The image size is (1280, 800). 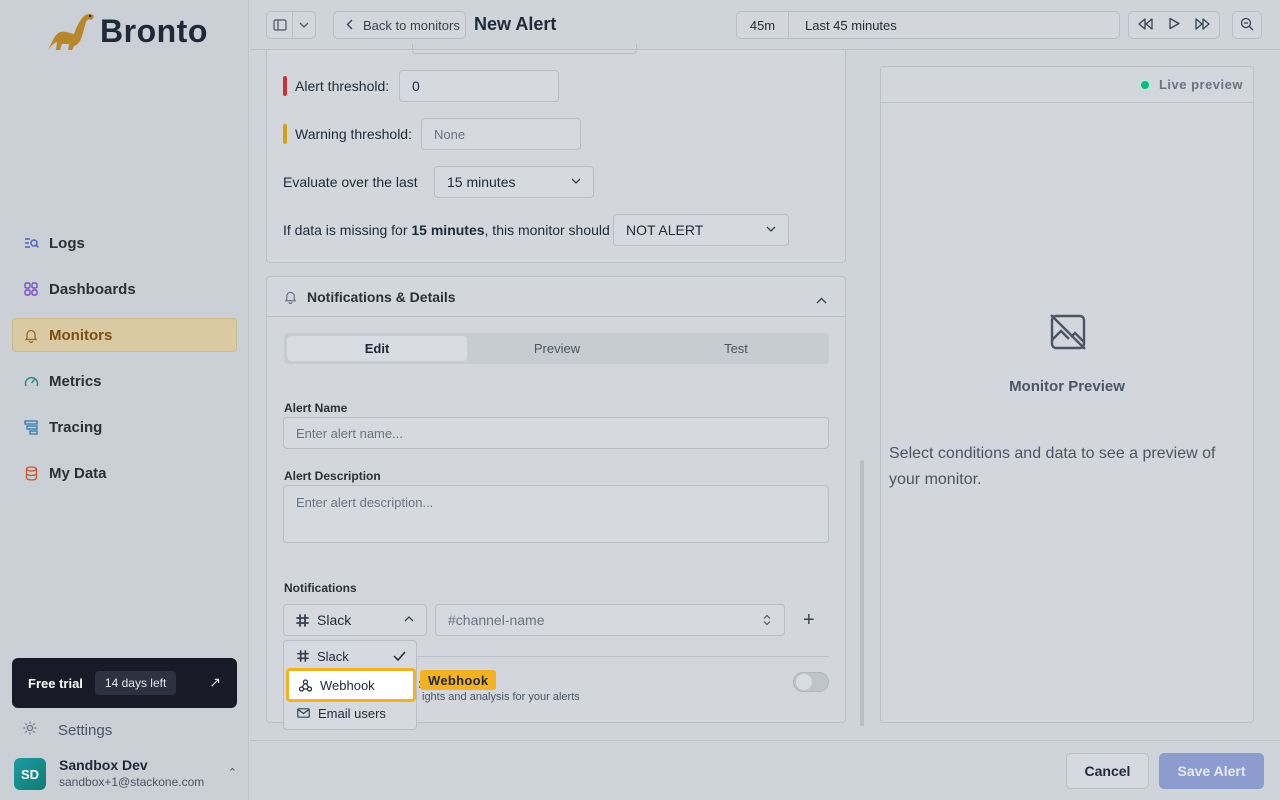 I want to click on dropdown-option-label: Webhook, so click(x=347, y=685).